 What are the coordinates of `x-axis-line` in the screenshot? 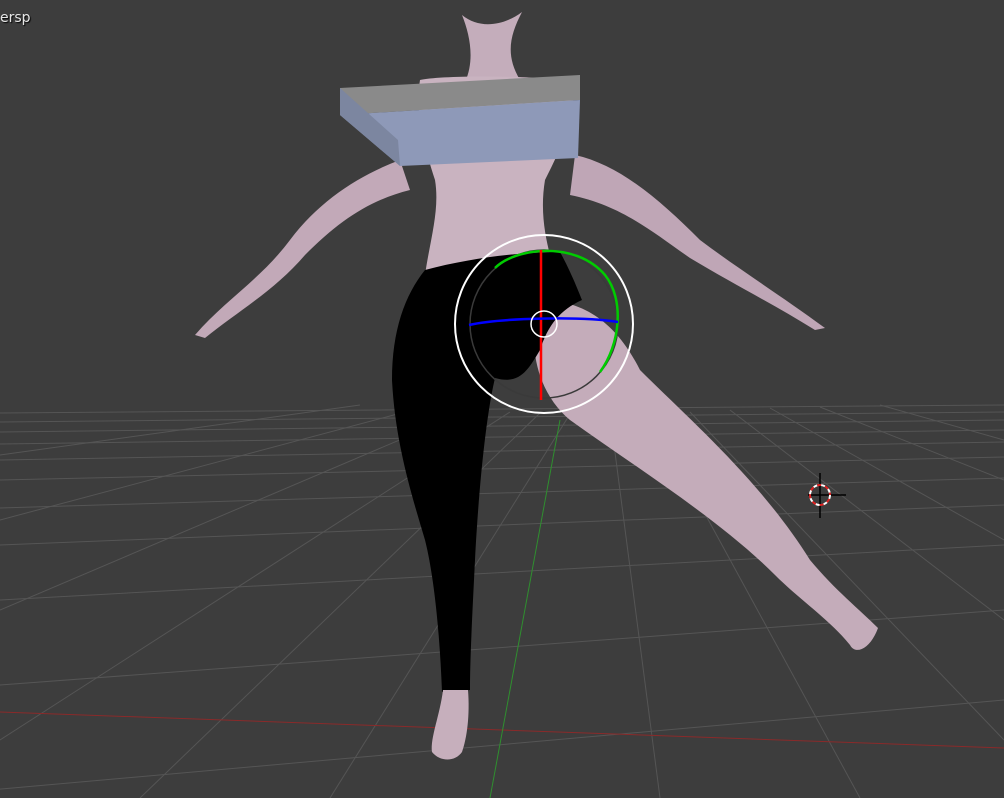 It's located at (502, 730).